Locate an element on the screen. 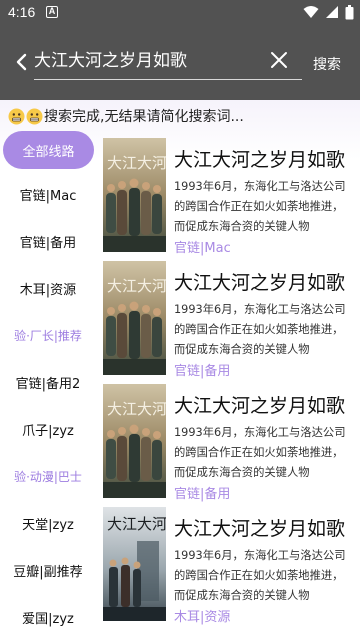 The width and height of the screenshot is (360, 640). system-icons is located at coordinates (328, 12).